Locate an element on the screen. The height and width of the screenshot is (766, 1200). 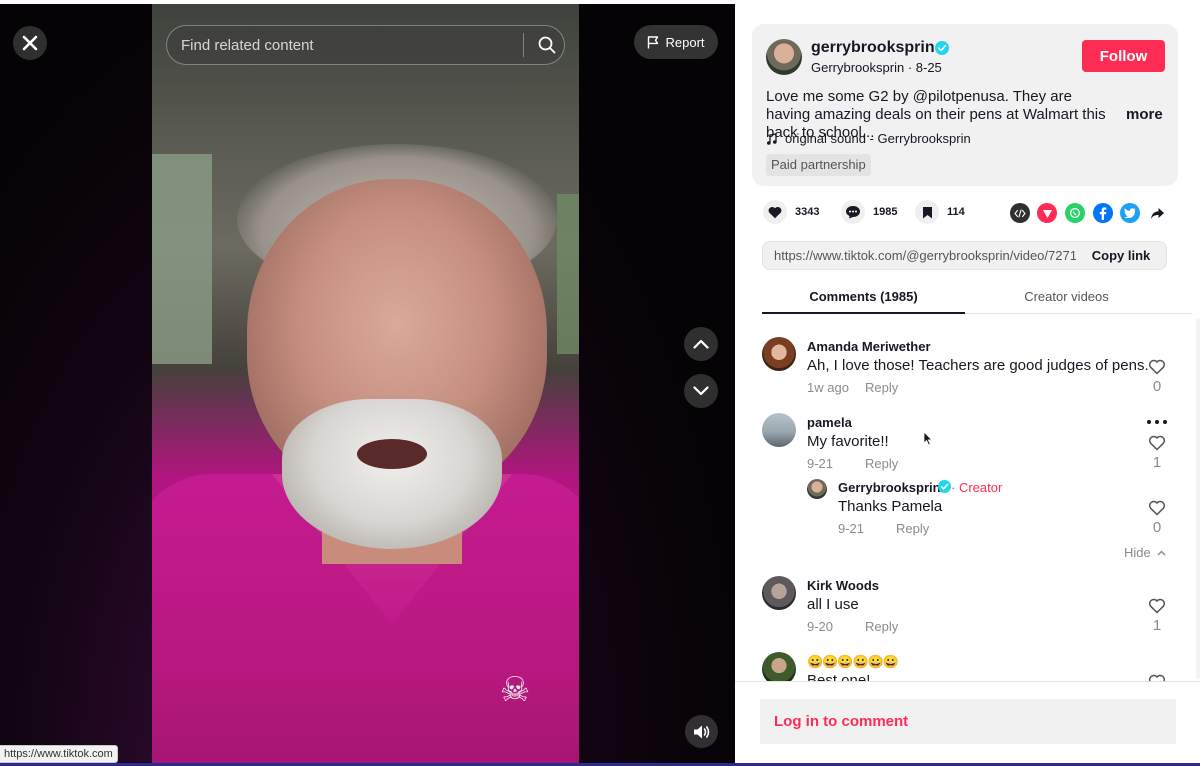
chevron-down-icon is located at coordinates (701, 391).